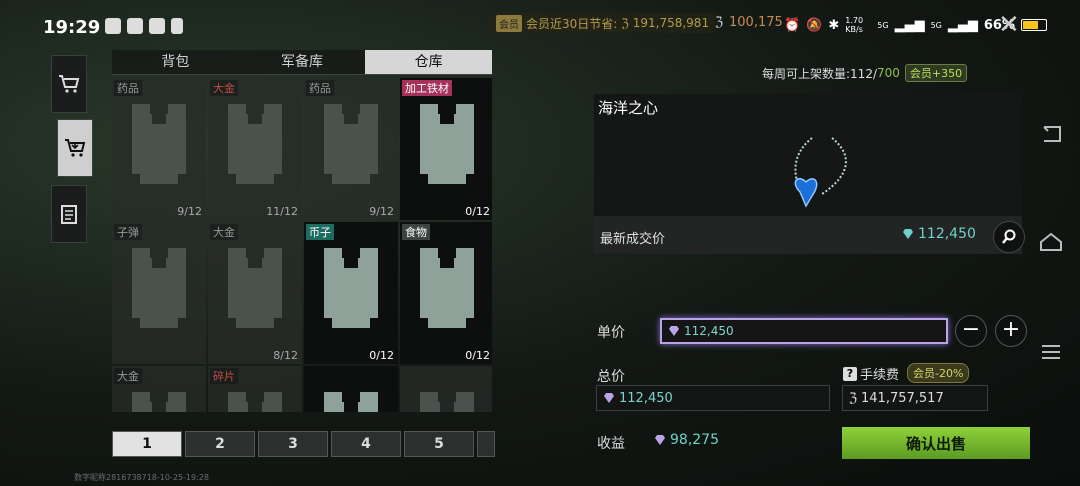  I want to click on tab-armory: 军备库, so click(302, 62).